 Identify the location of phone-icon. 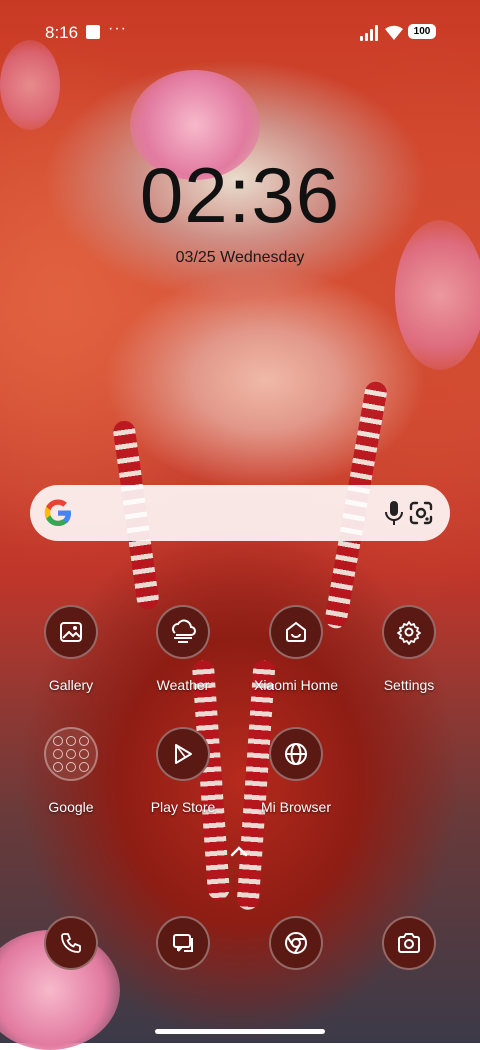
(71, 943).